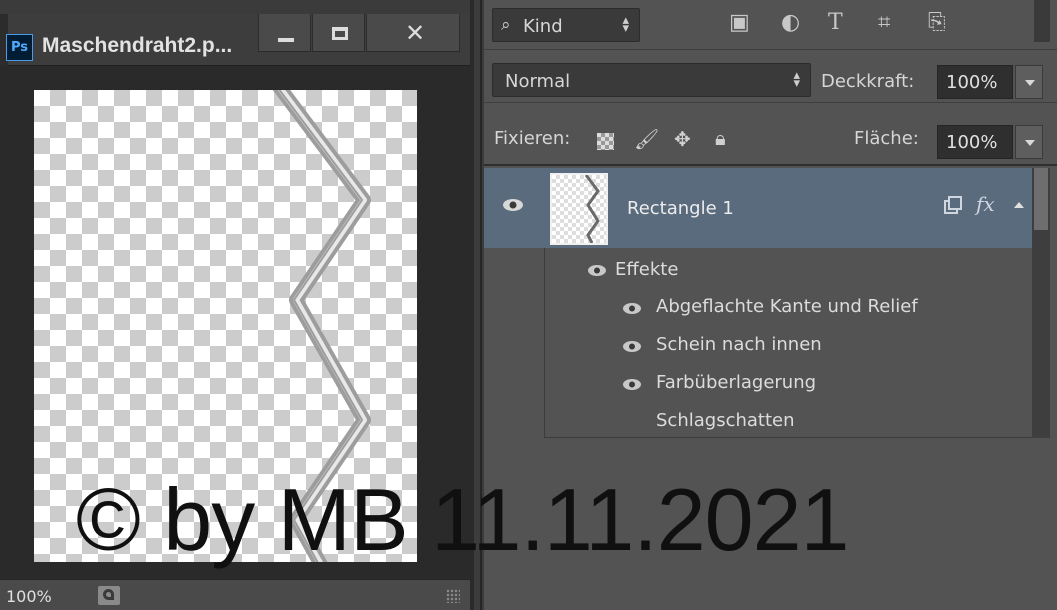 The image size is (1057, 610). I want to click on close-button: ✕, so click(413, 33).